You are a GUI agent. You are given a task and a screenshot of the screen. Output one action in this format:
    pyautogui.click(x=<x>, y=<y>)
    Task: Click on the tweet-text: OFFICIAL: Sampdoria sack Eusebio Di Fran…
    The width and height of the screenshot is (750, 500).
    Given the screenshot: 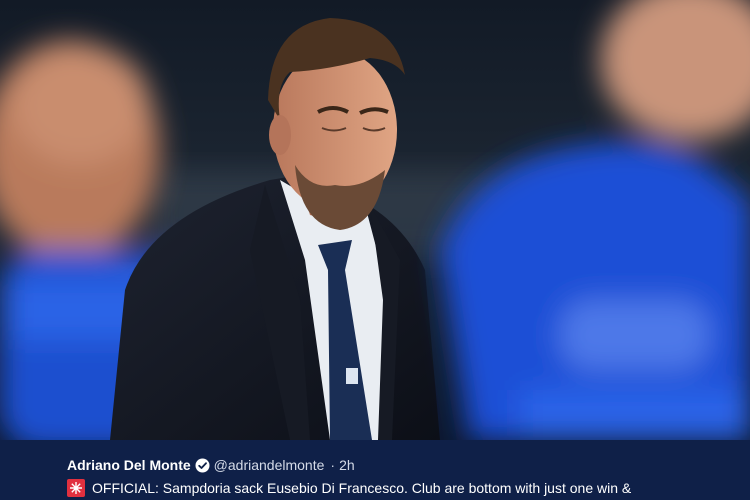 What is the action you would take?
    pyautogui.click(x=362, y=488)
    